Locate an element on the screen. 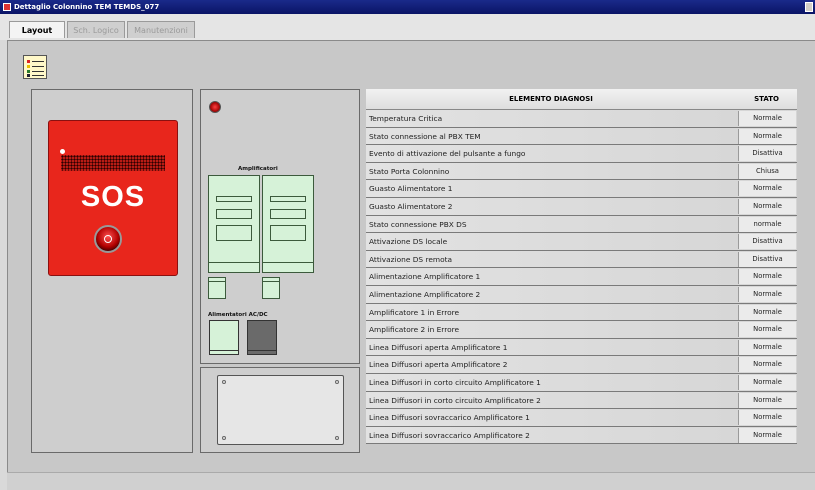 The height and width of the screenshot is (490, 815). tab-sch-logico: Sch. Logico is located at coordinates (96, 29).